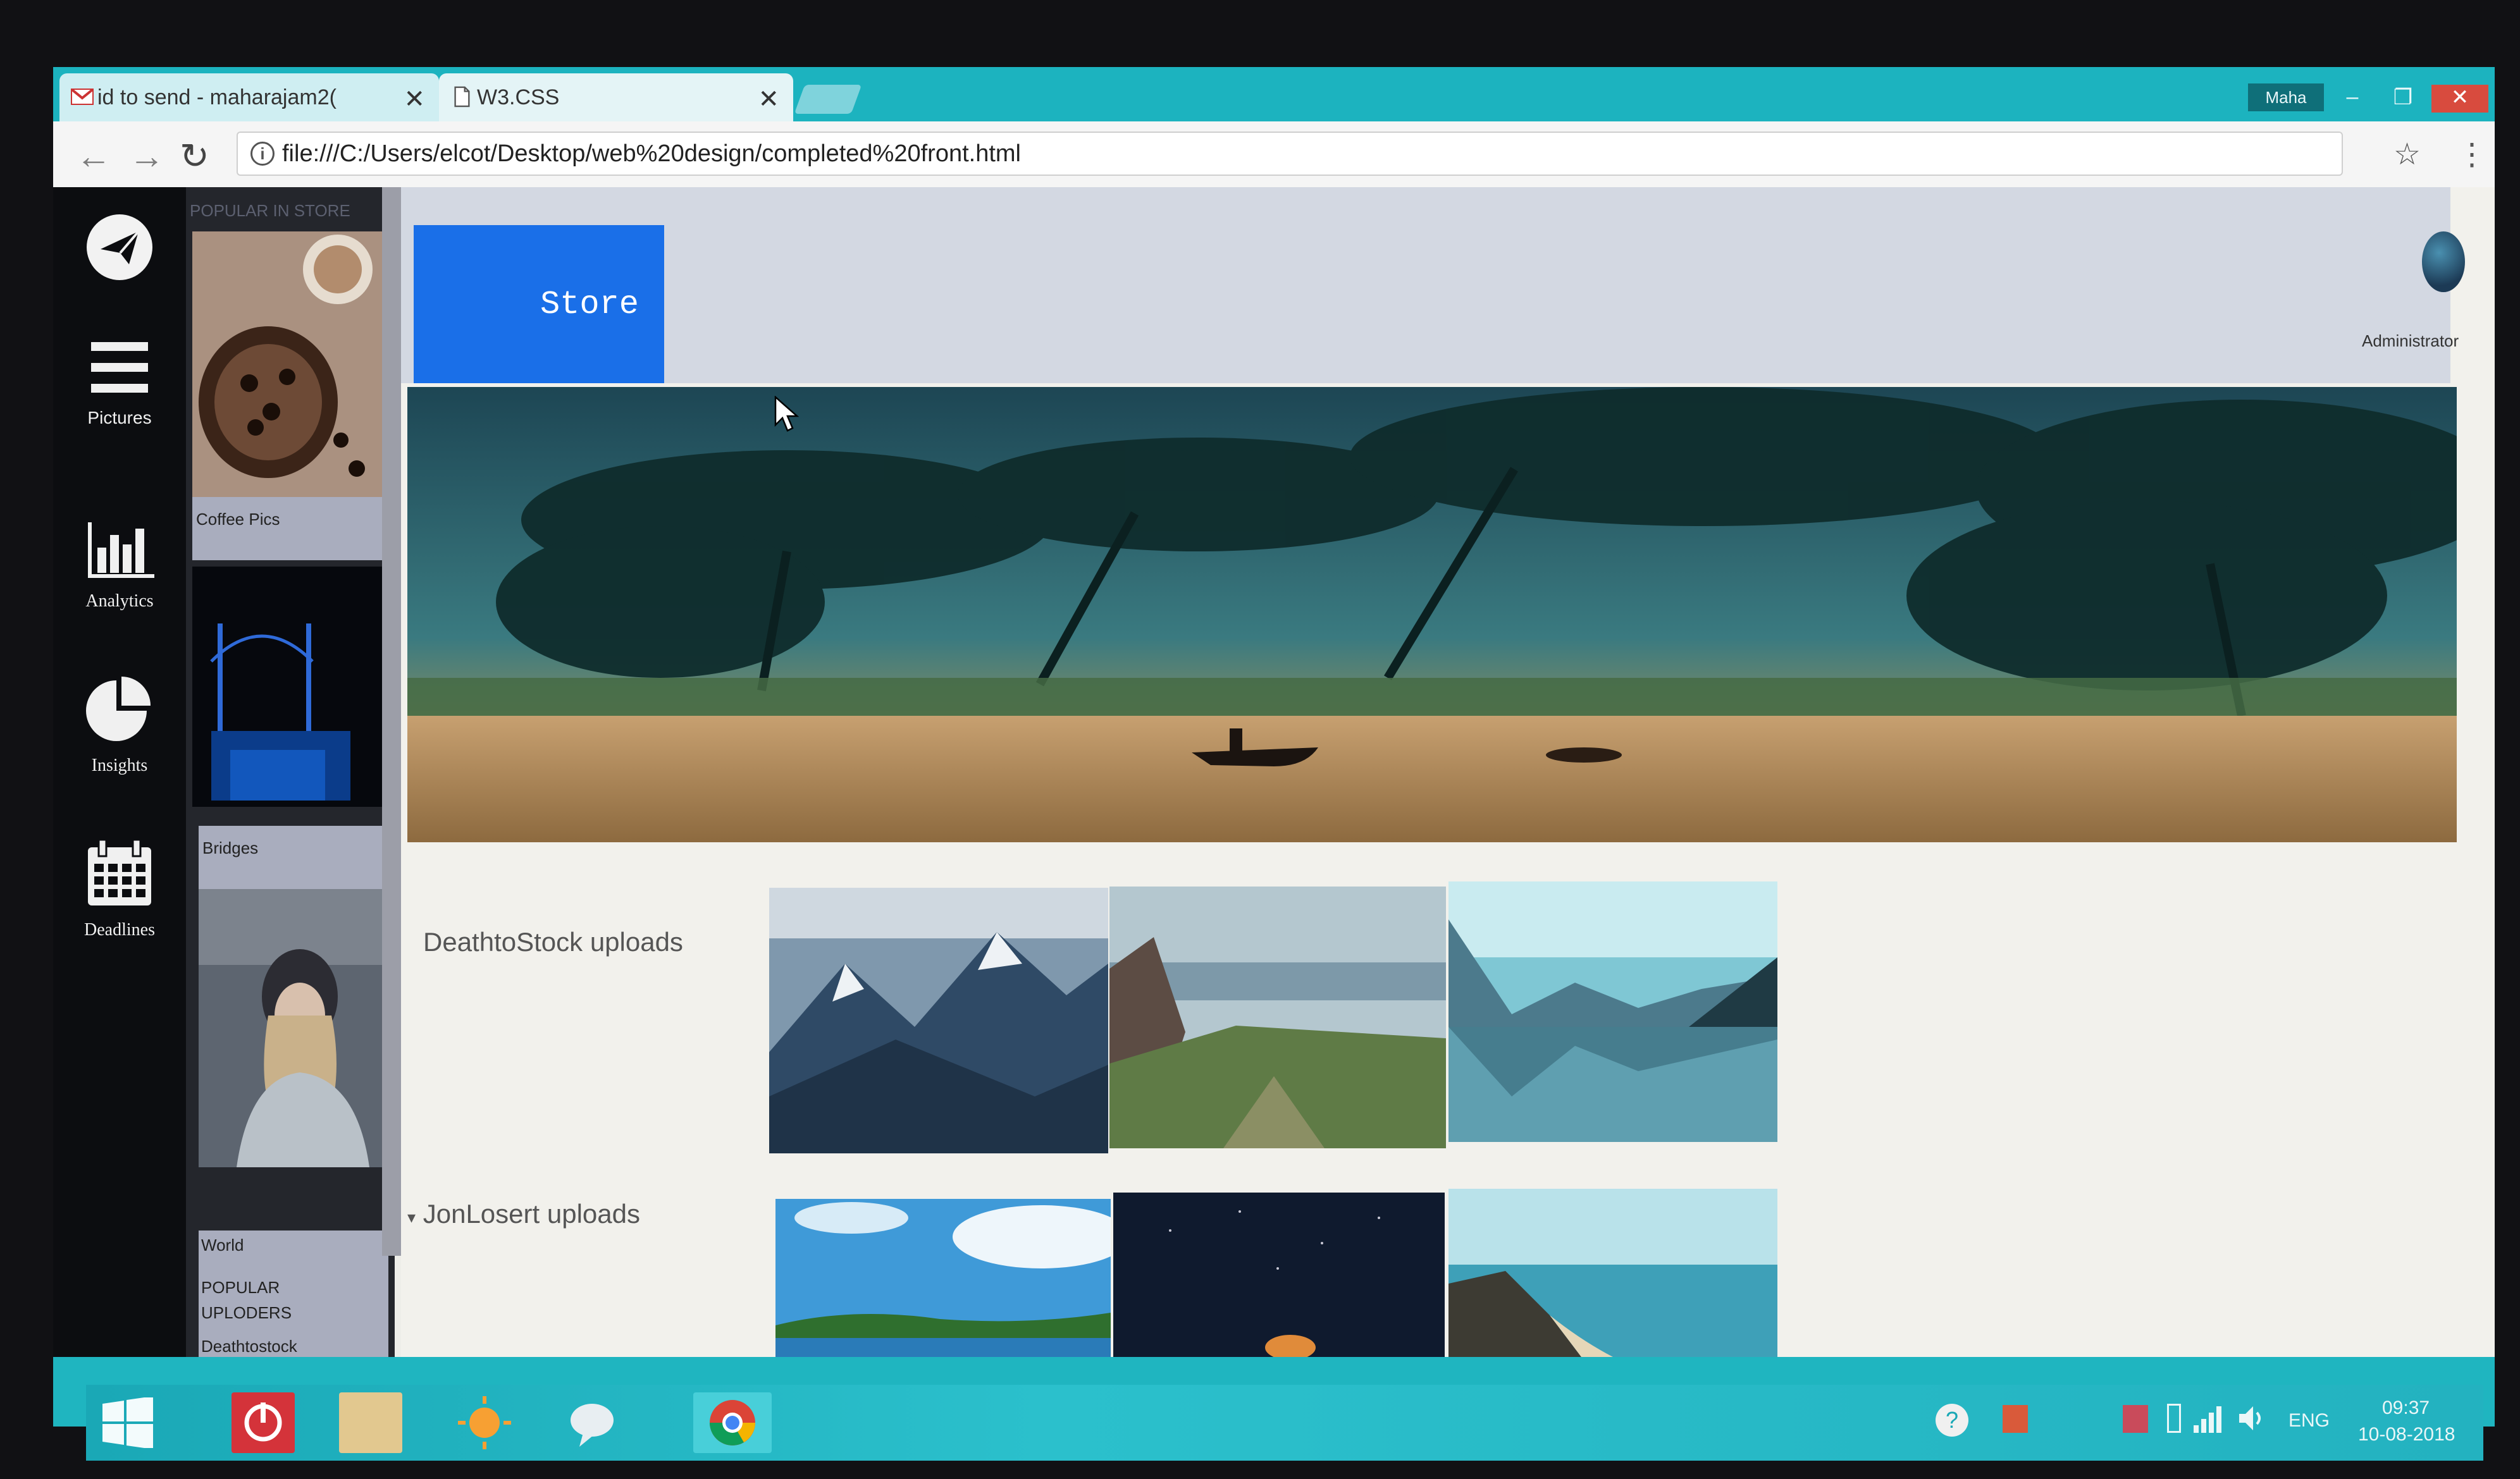 The width and height of the screenshot is (2520, 1479). Describe the element at coordinates (119, 872) in the screenshot. I see `calendar-icon` at that location.